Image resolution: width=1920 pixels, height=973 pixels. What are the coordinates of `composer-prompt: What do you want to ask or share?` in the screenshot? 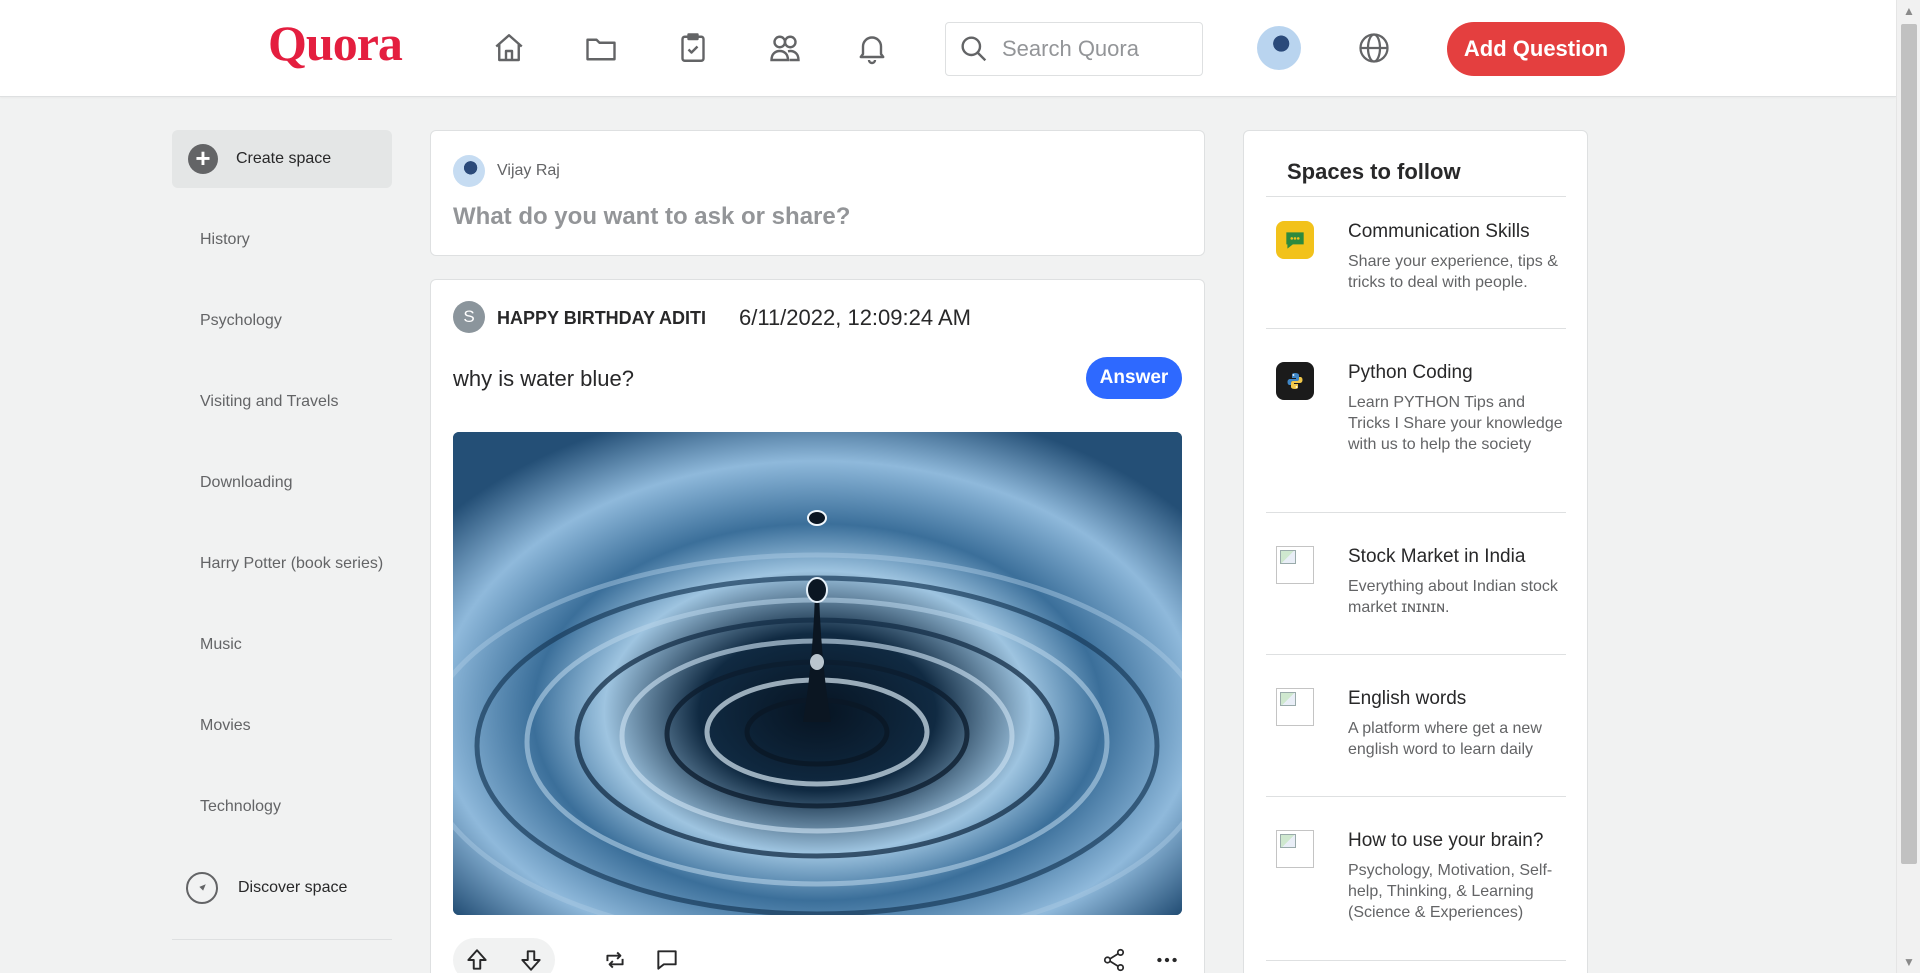 It's located at (651, 217).